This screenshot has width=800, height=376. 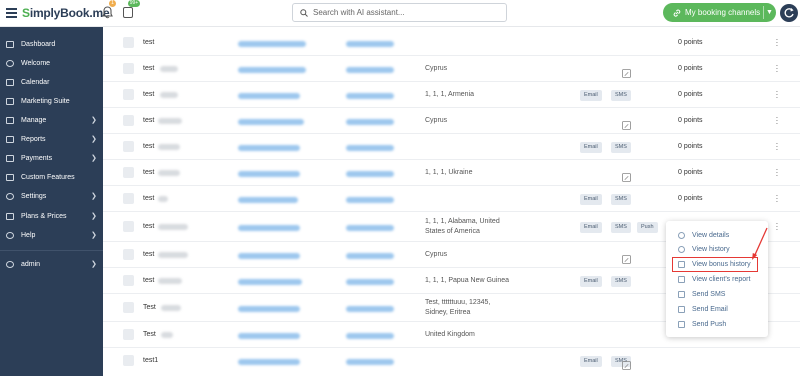 What do you see at coordinates (66, 13) in the screenshot?
I see `logo: SimplyBook.me` at bounding box center [66, 13].